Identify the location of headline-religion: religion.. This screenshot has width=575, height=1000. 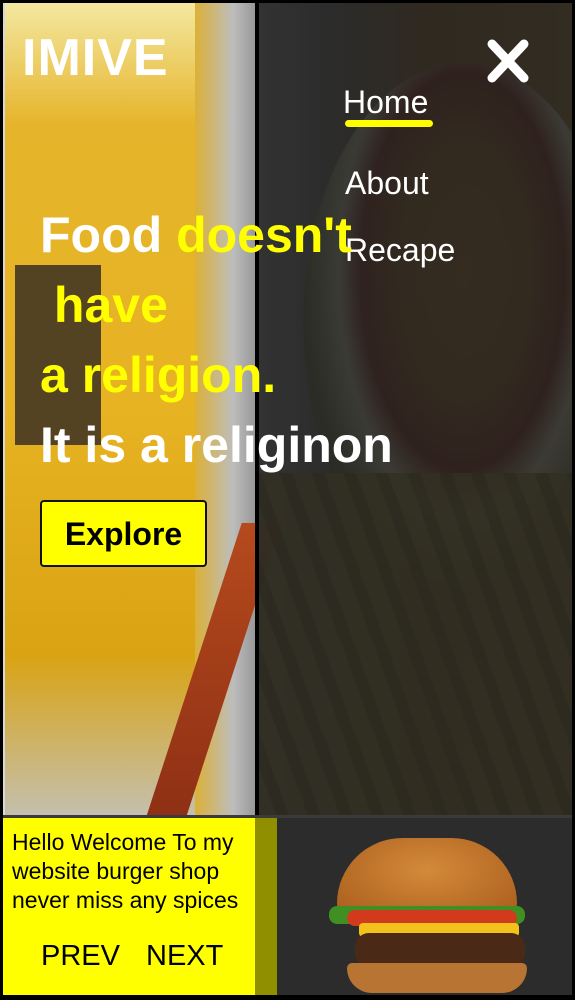
(179, 375).